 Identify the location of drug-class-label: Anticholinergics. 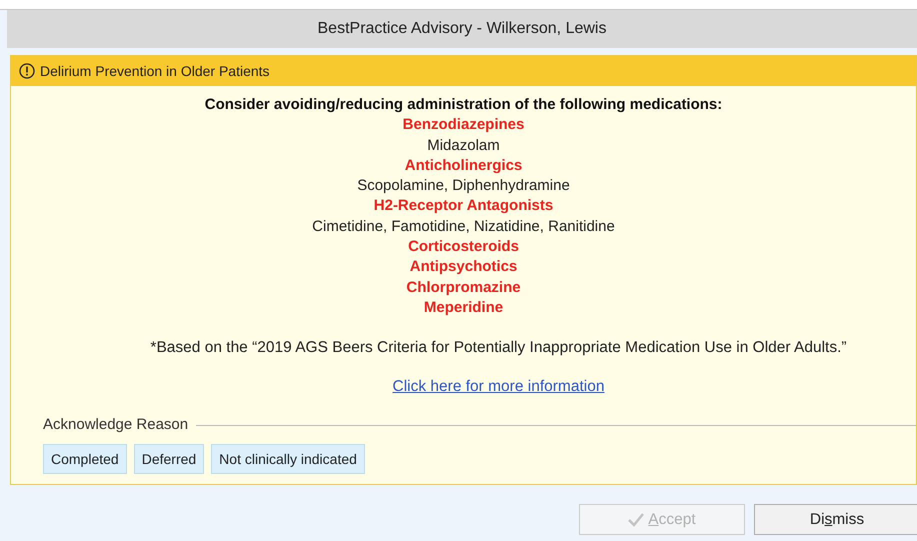
(463, 166).